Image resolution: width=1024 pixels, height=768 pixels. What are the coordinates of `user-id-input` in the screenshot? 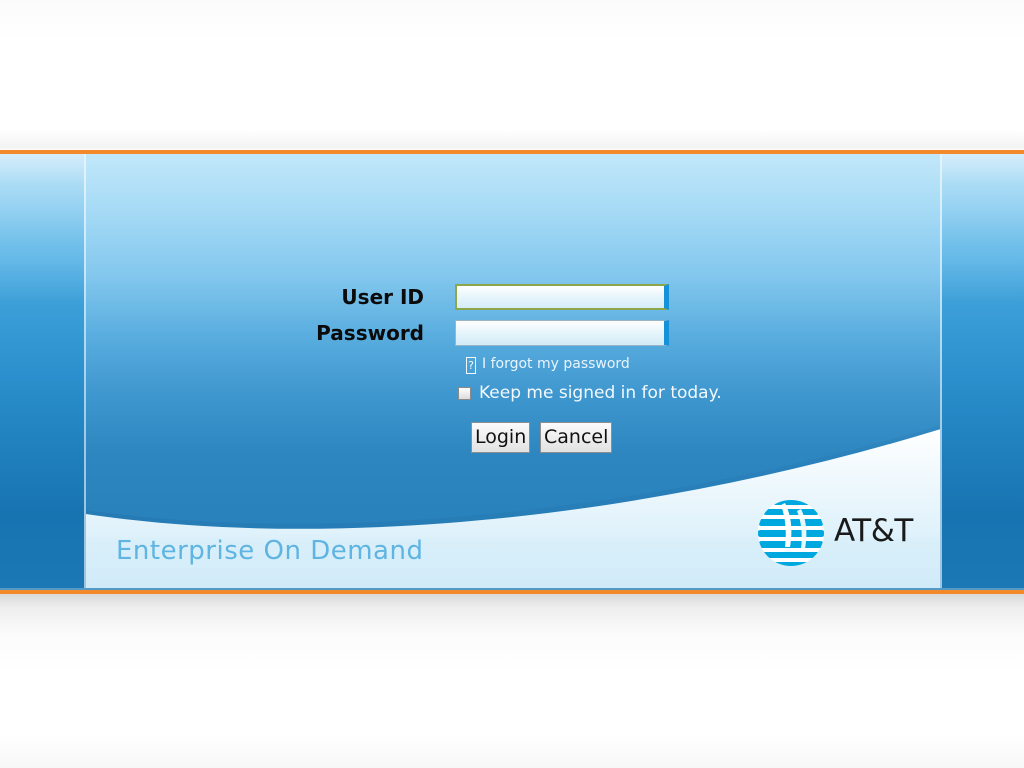 It's located at (562, 297).